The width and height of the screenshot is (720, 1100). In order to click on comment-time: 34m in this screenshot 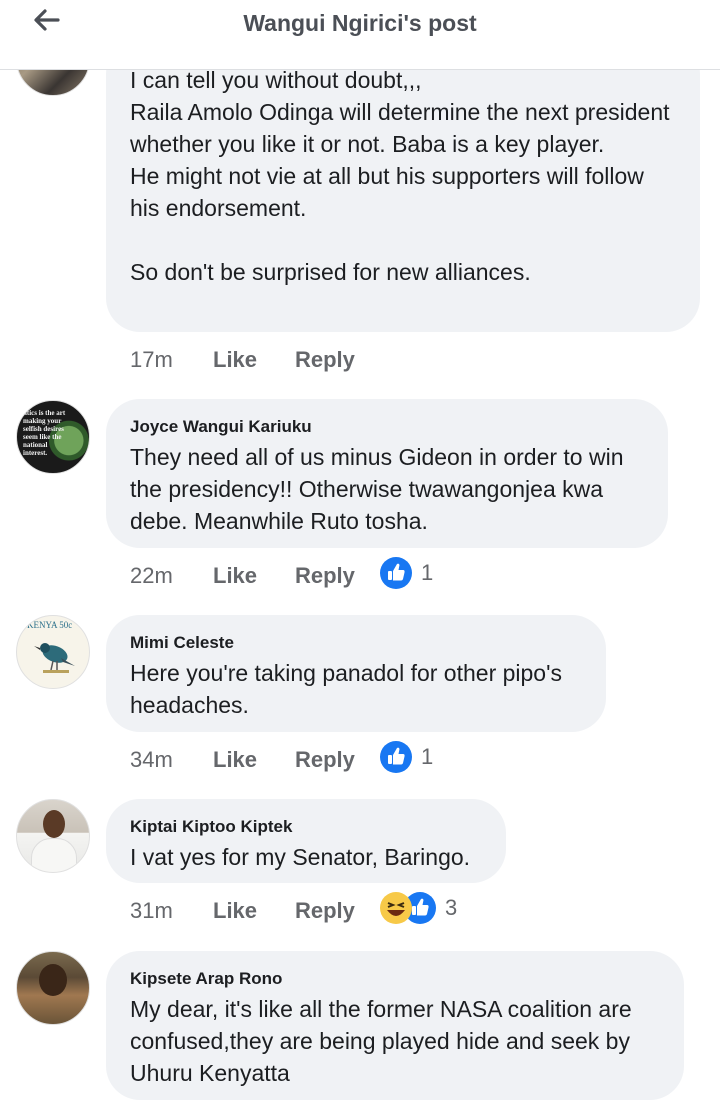, I will do `click(151, 759)`.